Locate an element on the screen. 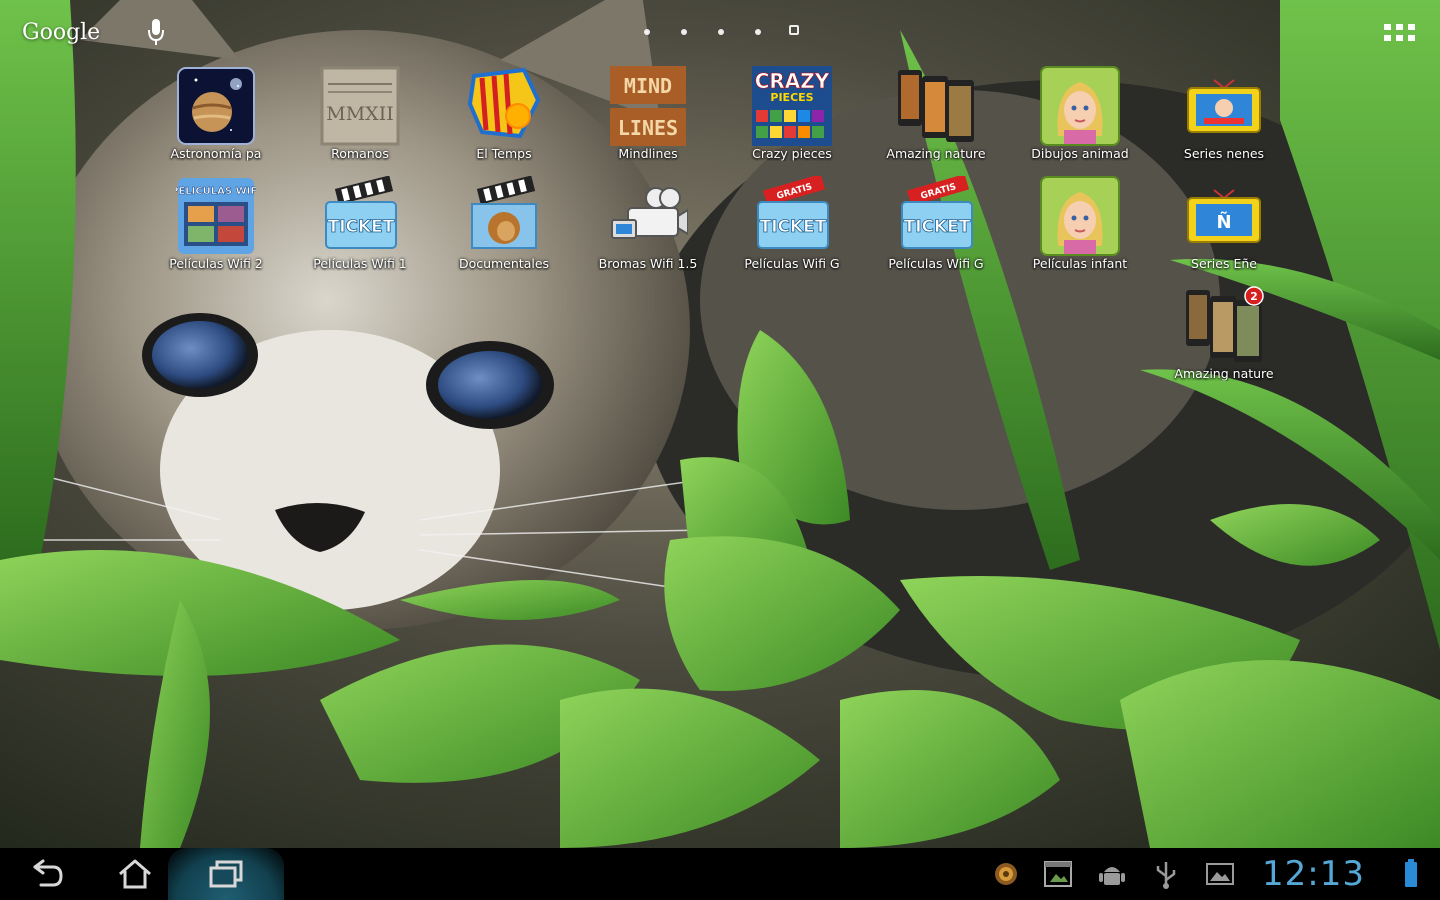 This screenshot has height=900, width=1440. camera-icon is located at coordinates (648, 216).